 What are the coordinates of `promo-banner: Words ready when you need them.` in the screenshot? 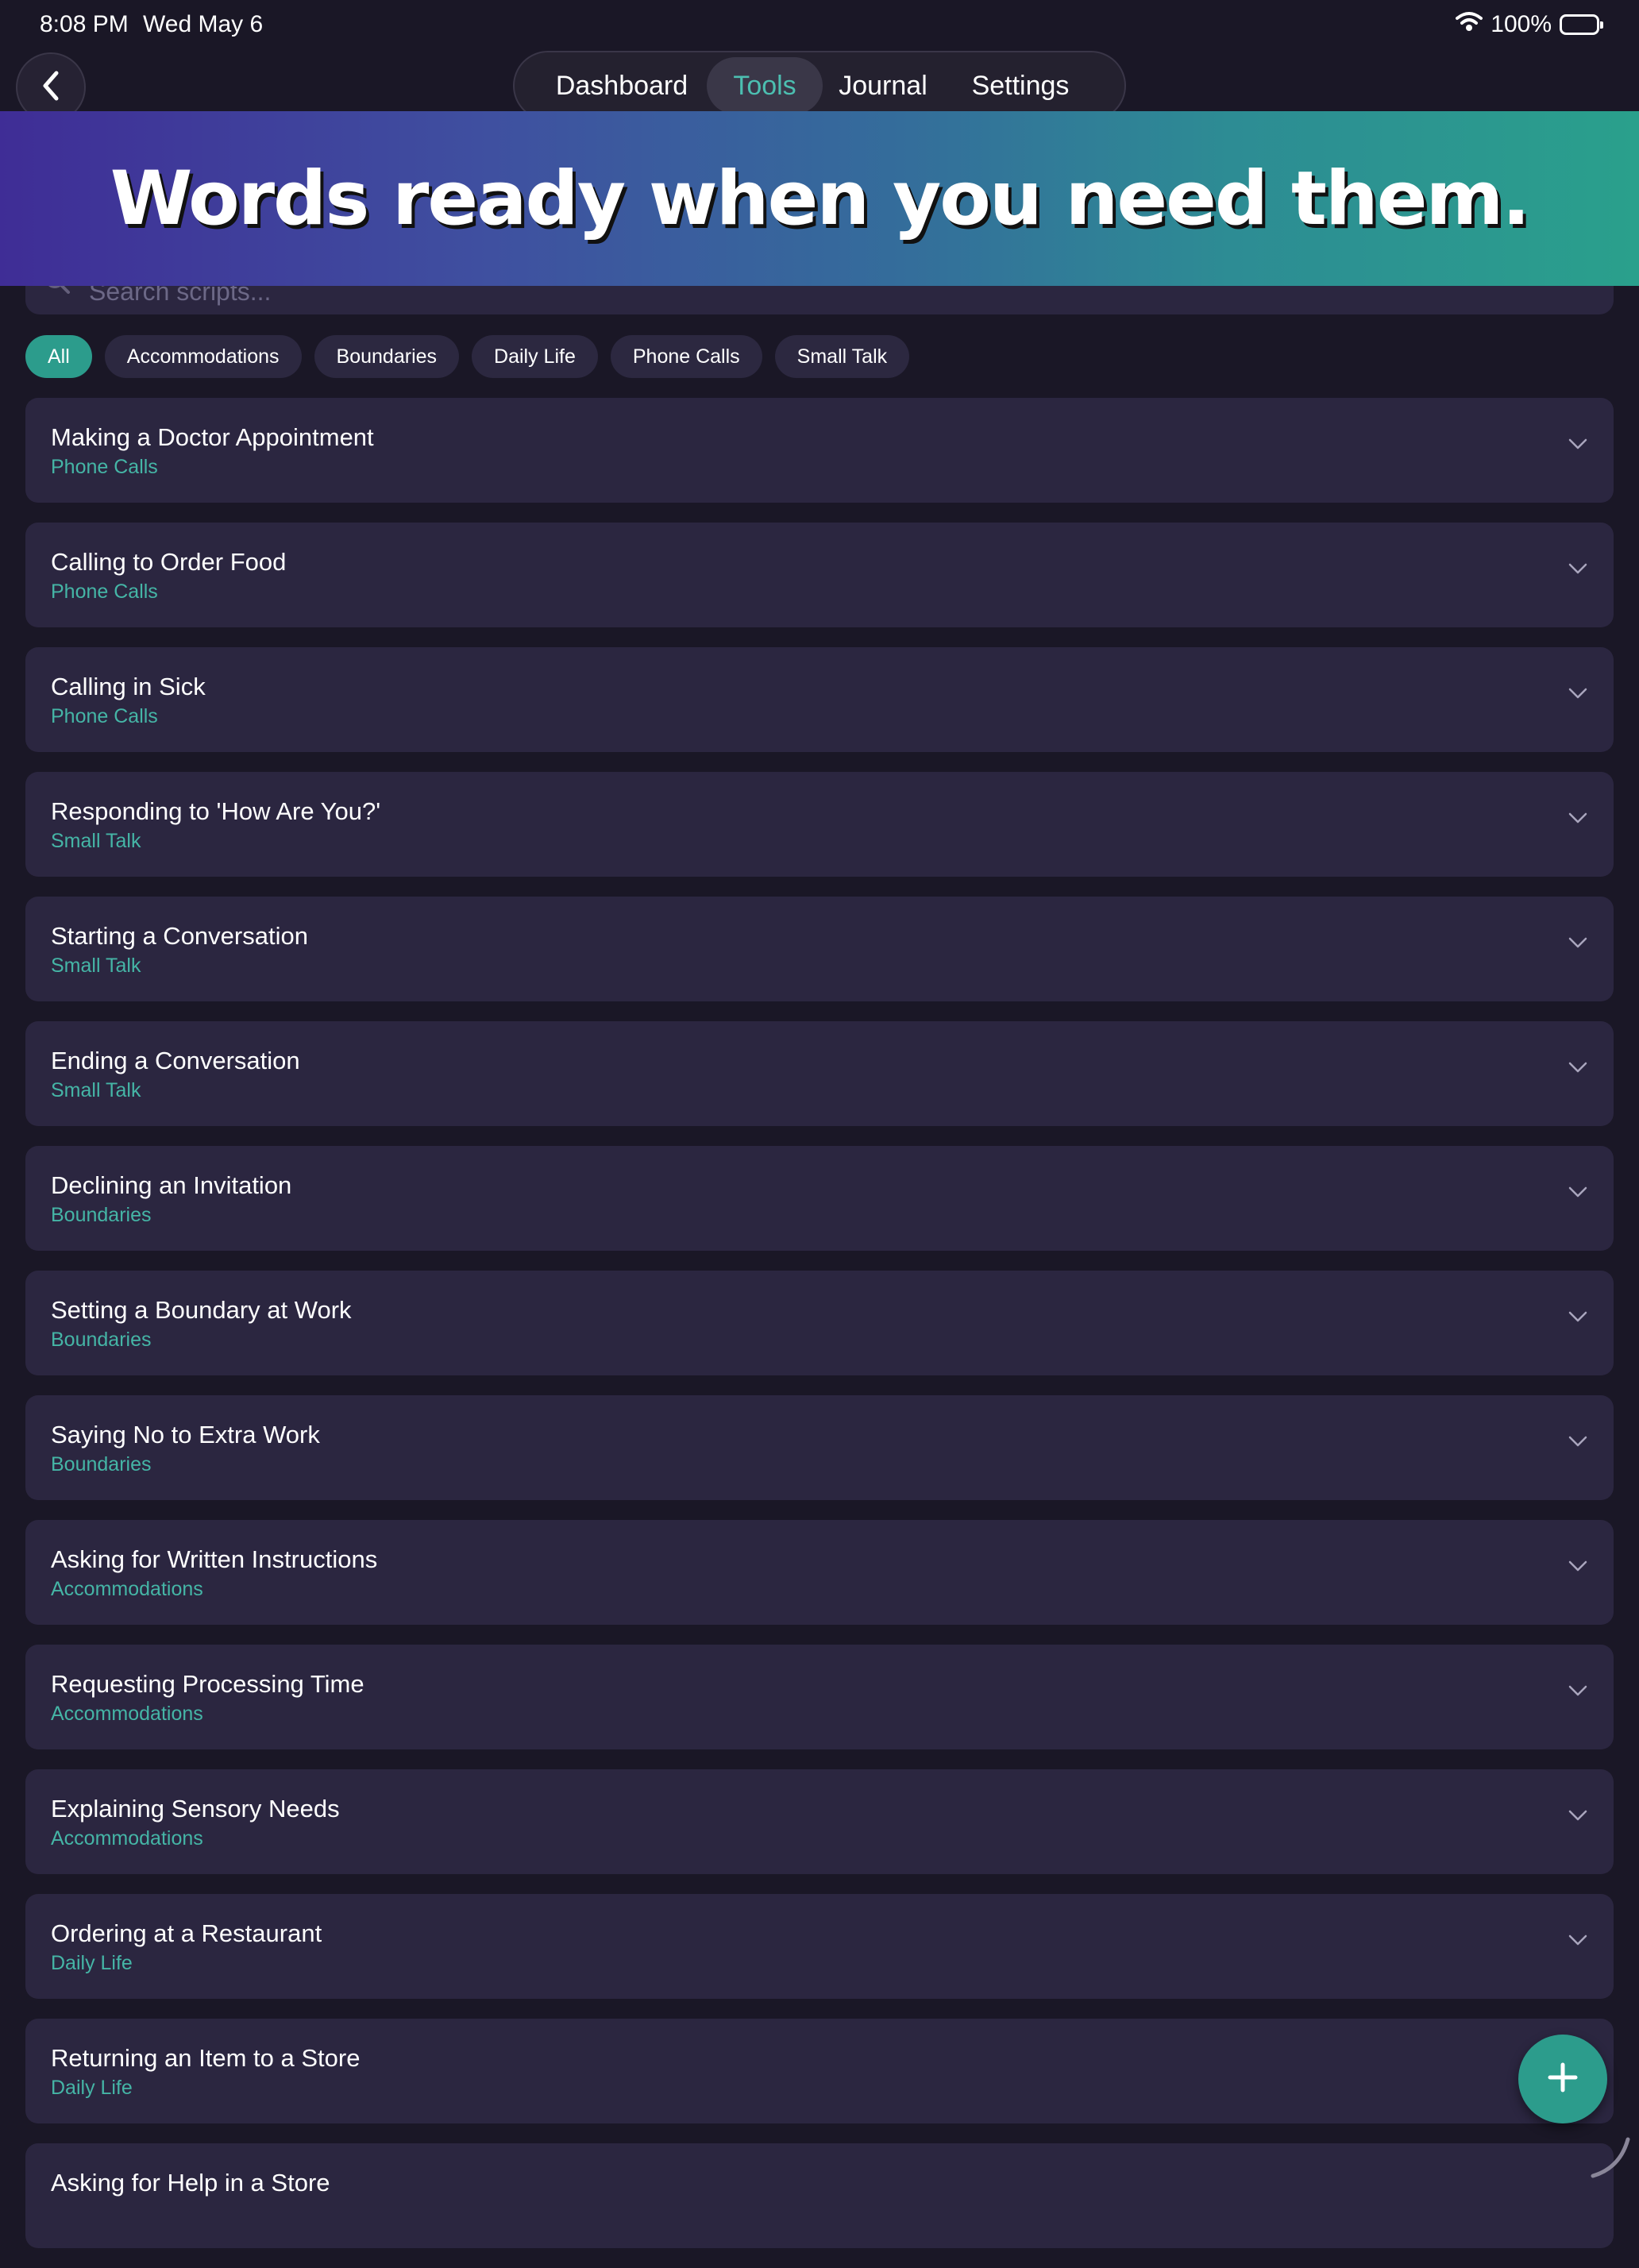 It's located at (819, 198).